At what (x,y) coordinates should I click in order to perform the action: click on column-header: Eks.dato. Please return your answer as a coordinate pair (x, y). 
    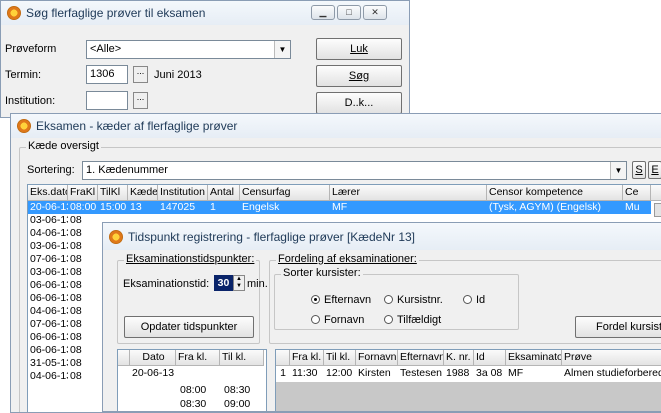
    Looking at the image, I should click on (48, 193).